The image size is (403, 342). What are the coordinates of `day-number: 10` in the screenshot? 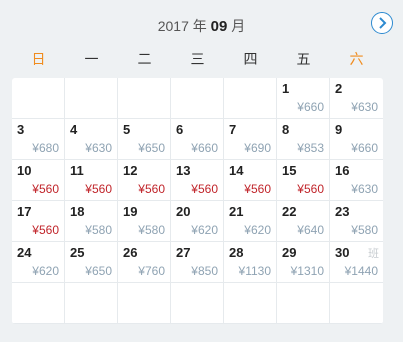 It's located at (24, 170).